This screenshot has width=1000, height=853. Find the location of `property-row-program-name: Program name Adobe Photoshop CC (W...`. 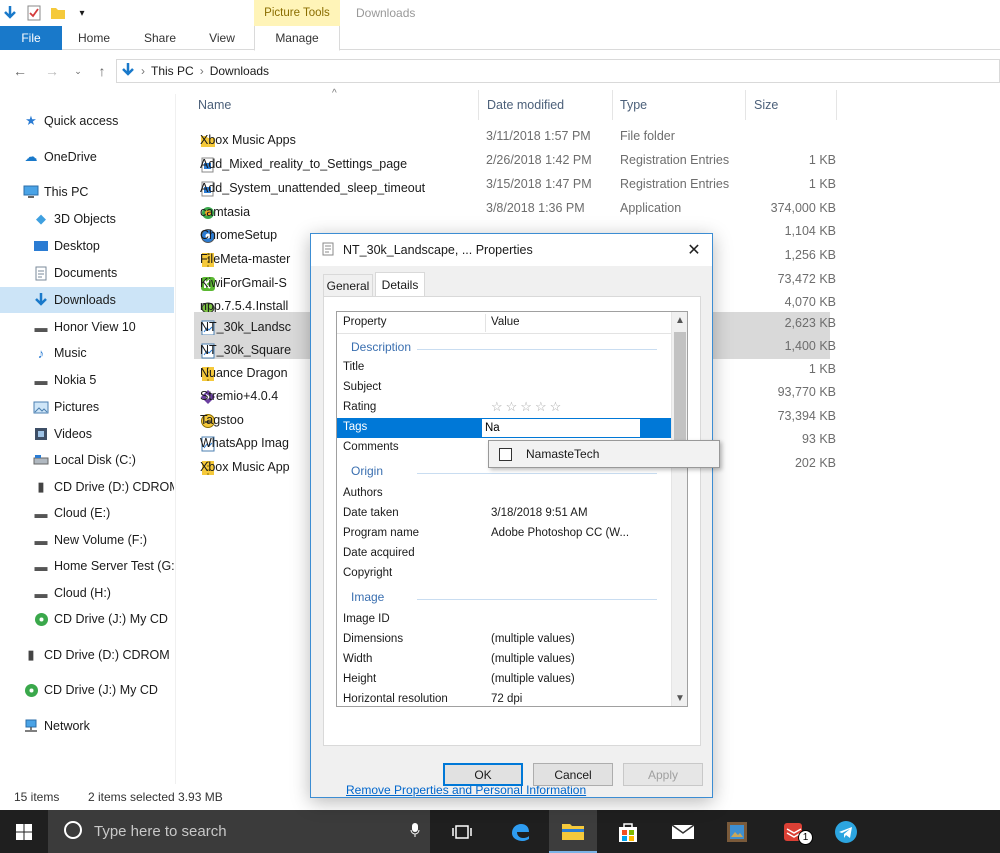

property-row-program-name: Program name Adobe Photoshop CC (W... is located at coordinates (504, 534).